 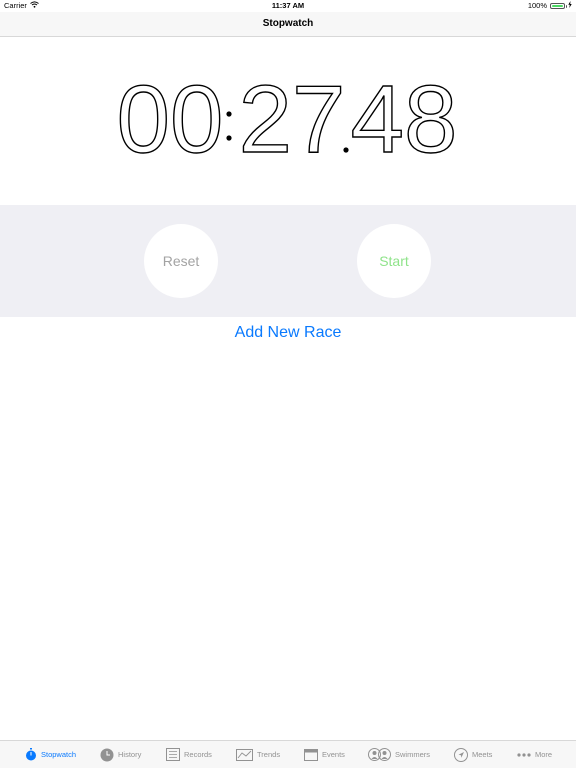 I want to click on status-bar: Carrier 11:37 AM 100%, so click(x=288, y=6).